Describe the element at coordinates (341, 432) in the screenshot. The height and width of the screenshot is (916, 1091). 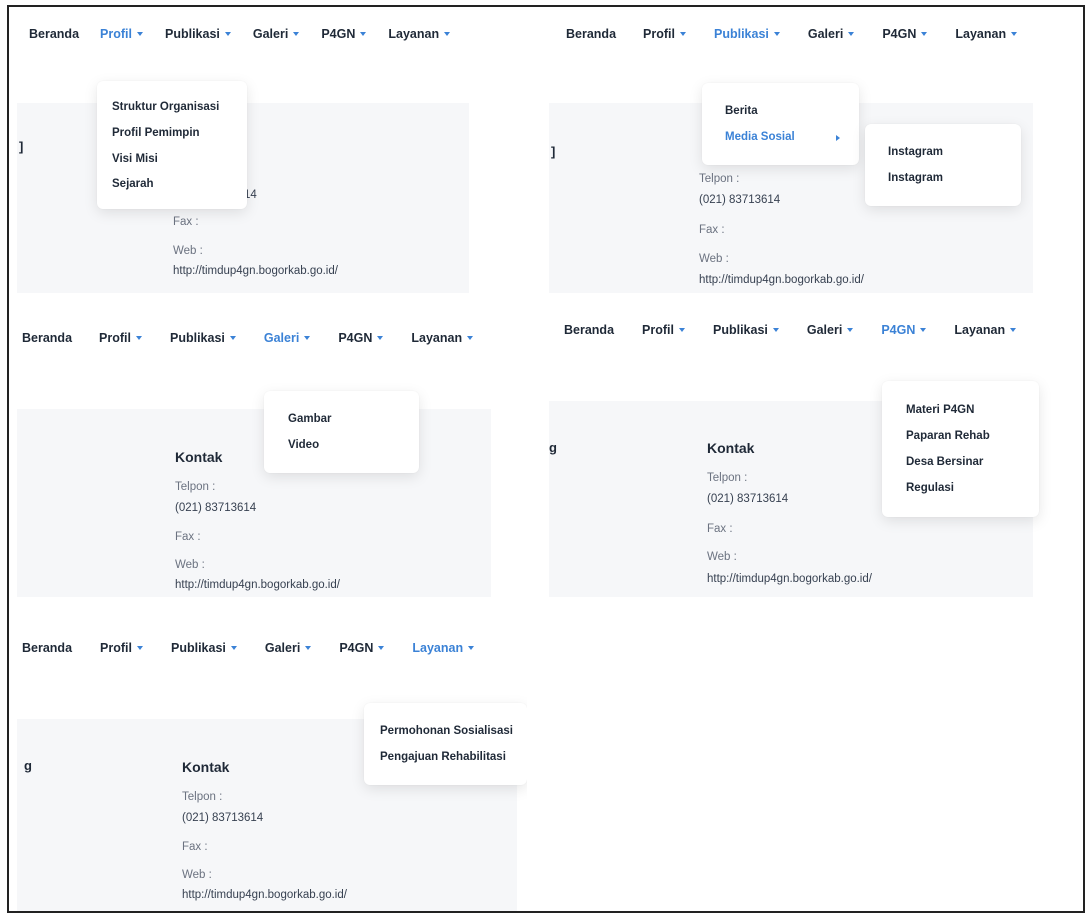
I see `galeri-dropdown: Gambar Video` at that location.